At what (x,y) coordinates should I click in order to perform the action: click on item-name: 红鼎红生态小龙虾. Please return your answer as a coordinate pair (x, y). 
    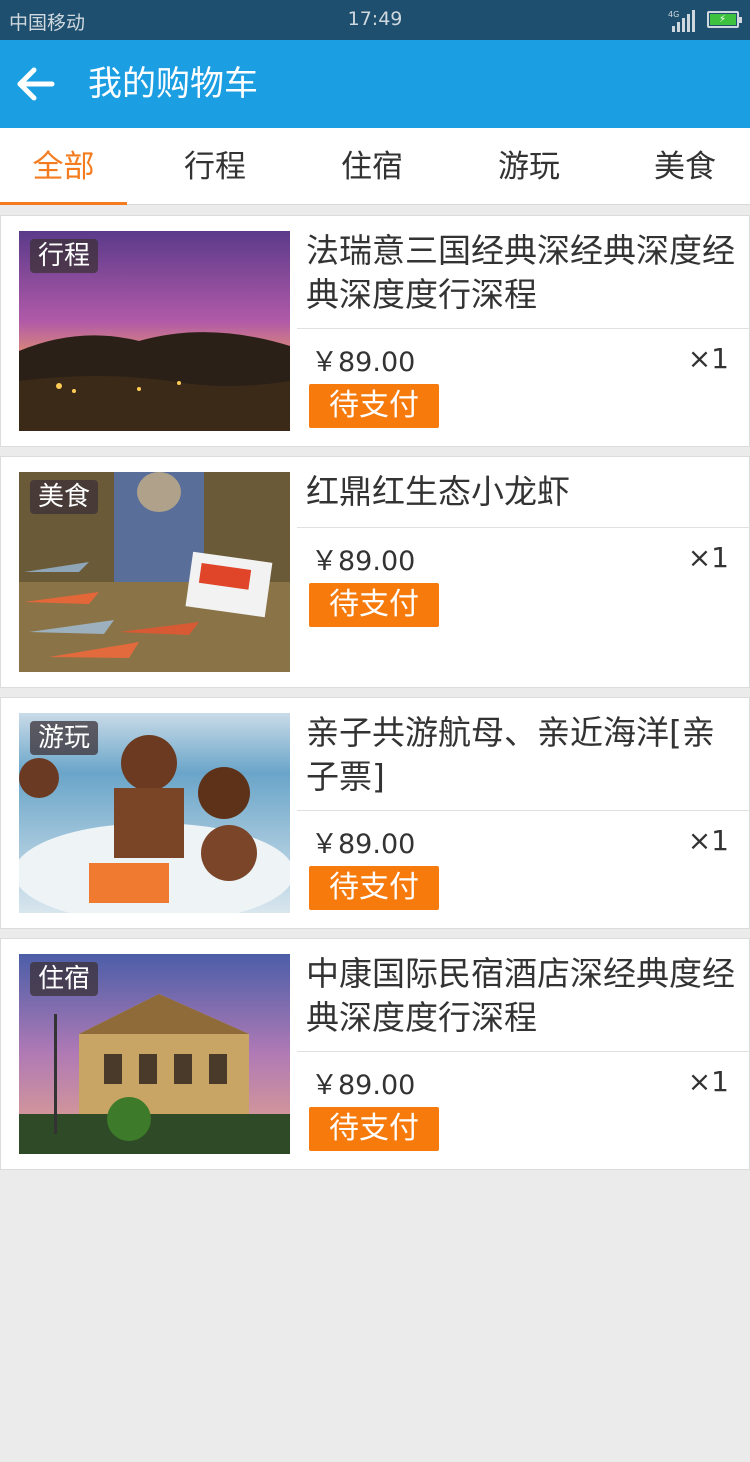
    Looking at the image, I should click on (438, 491).